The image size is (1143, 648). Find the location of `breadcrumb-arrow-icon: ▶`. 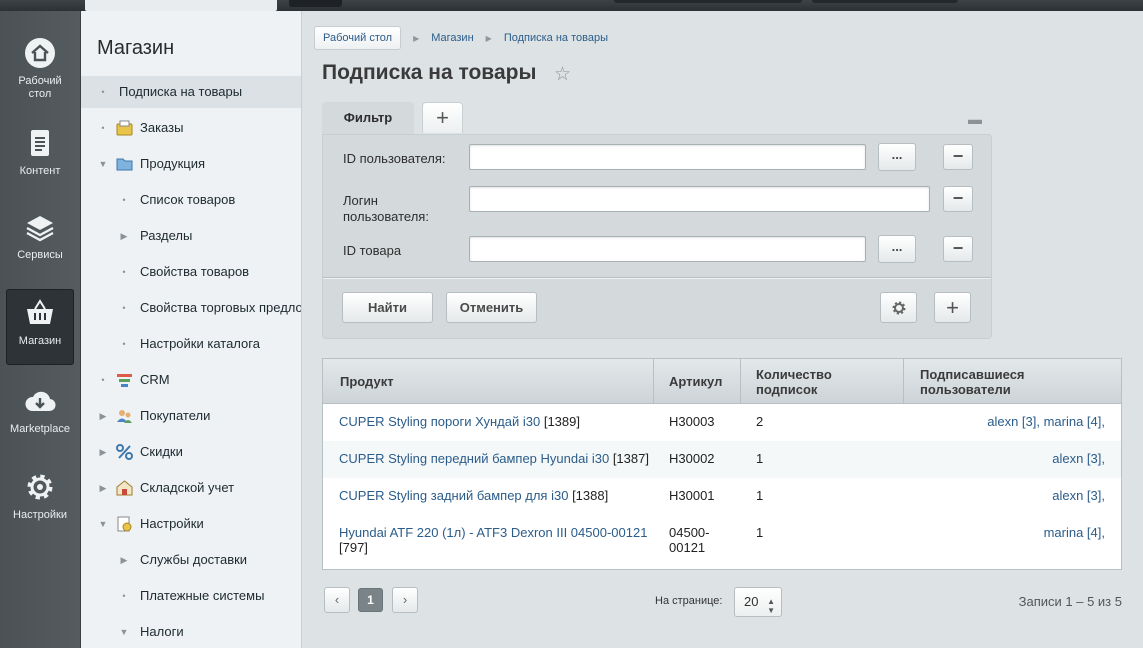

breadcrumb-arrow-icon: ▶ is located at coordinates (488, 38).